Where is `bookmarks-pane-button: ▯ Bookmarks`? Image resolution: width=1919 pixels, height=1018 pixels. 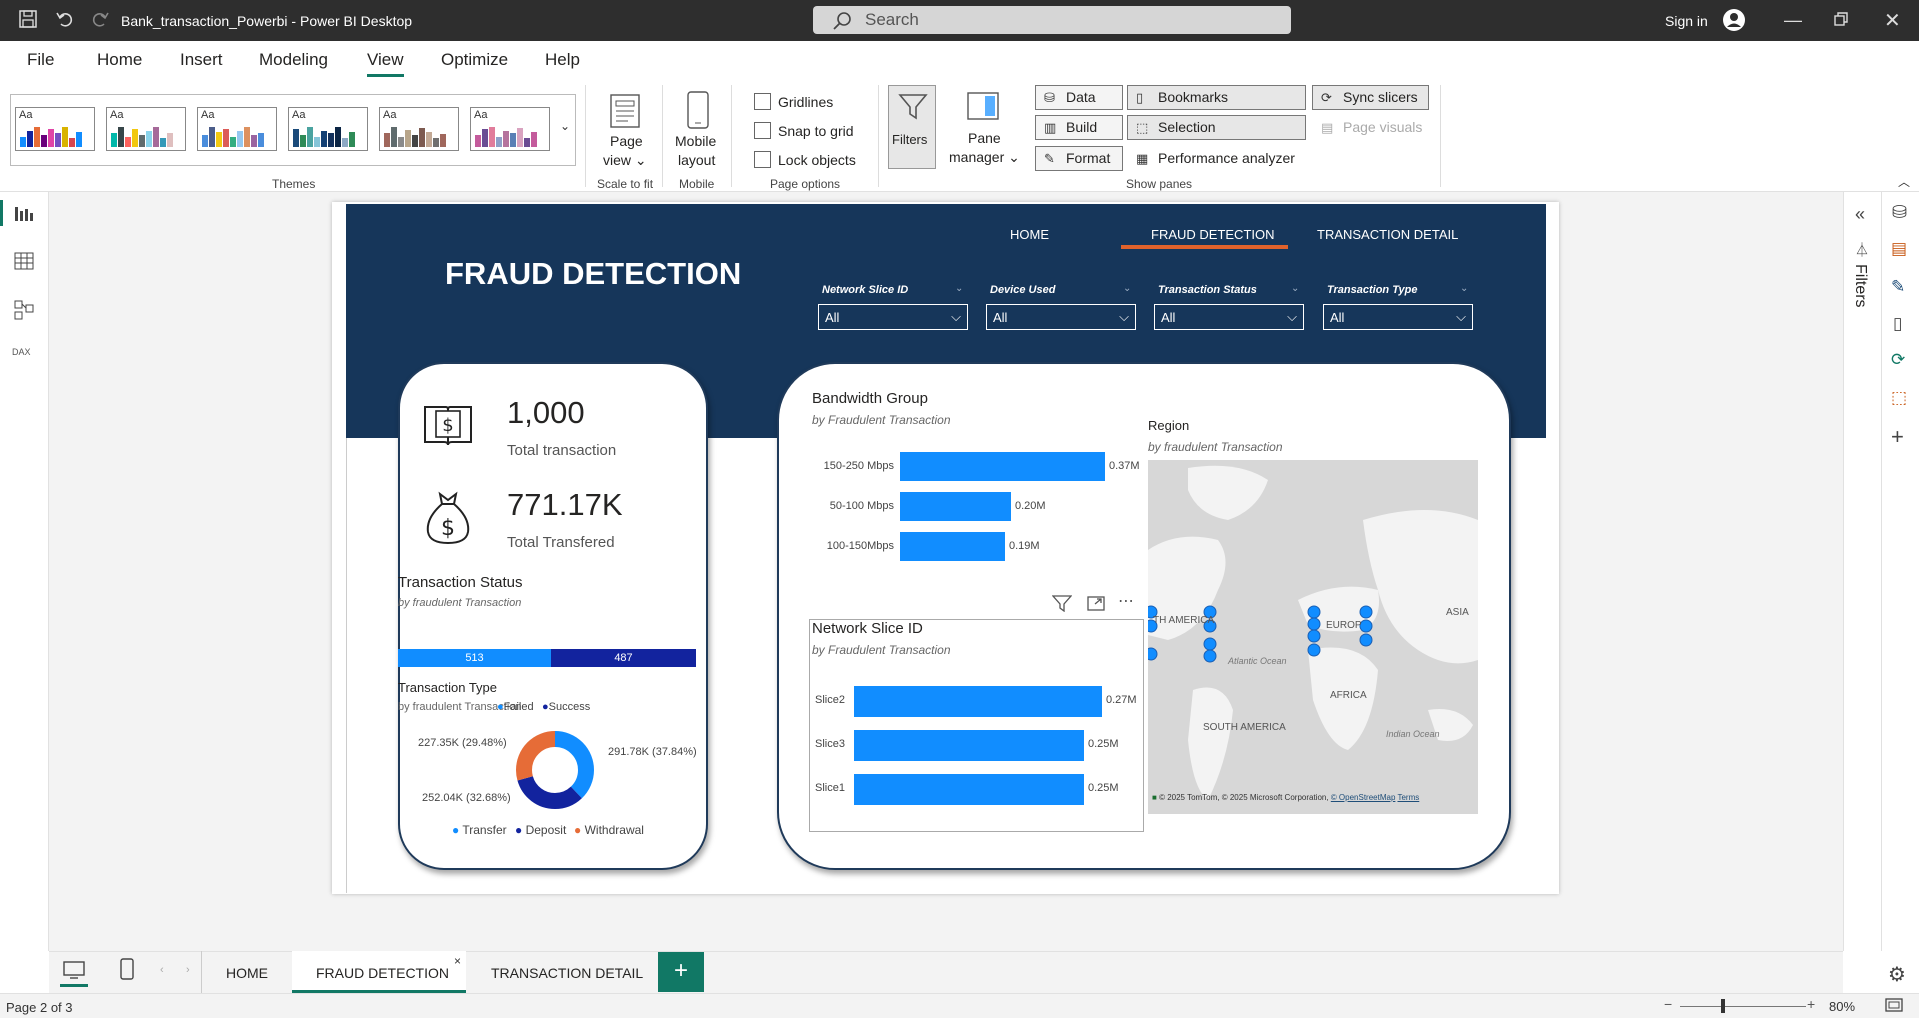
bookmarks-pane-button: ▯ Bookmarks is located at coordinates (1216, 97).